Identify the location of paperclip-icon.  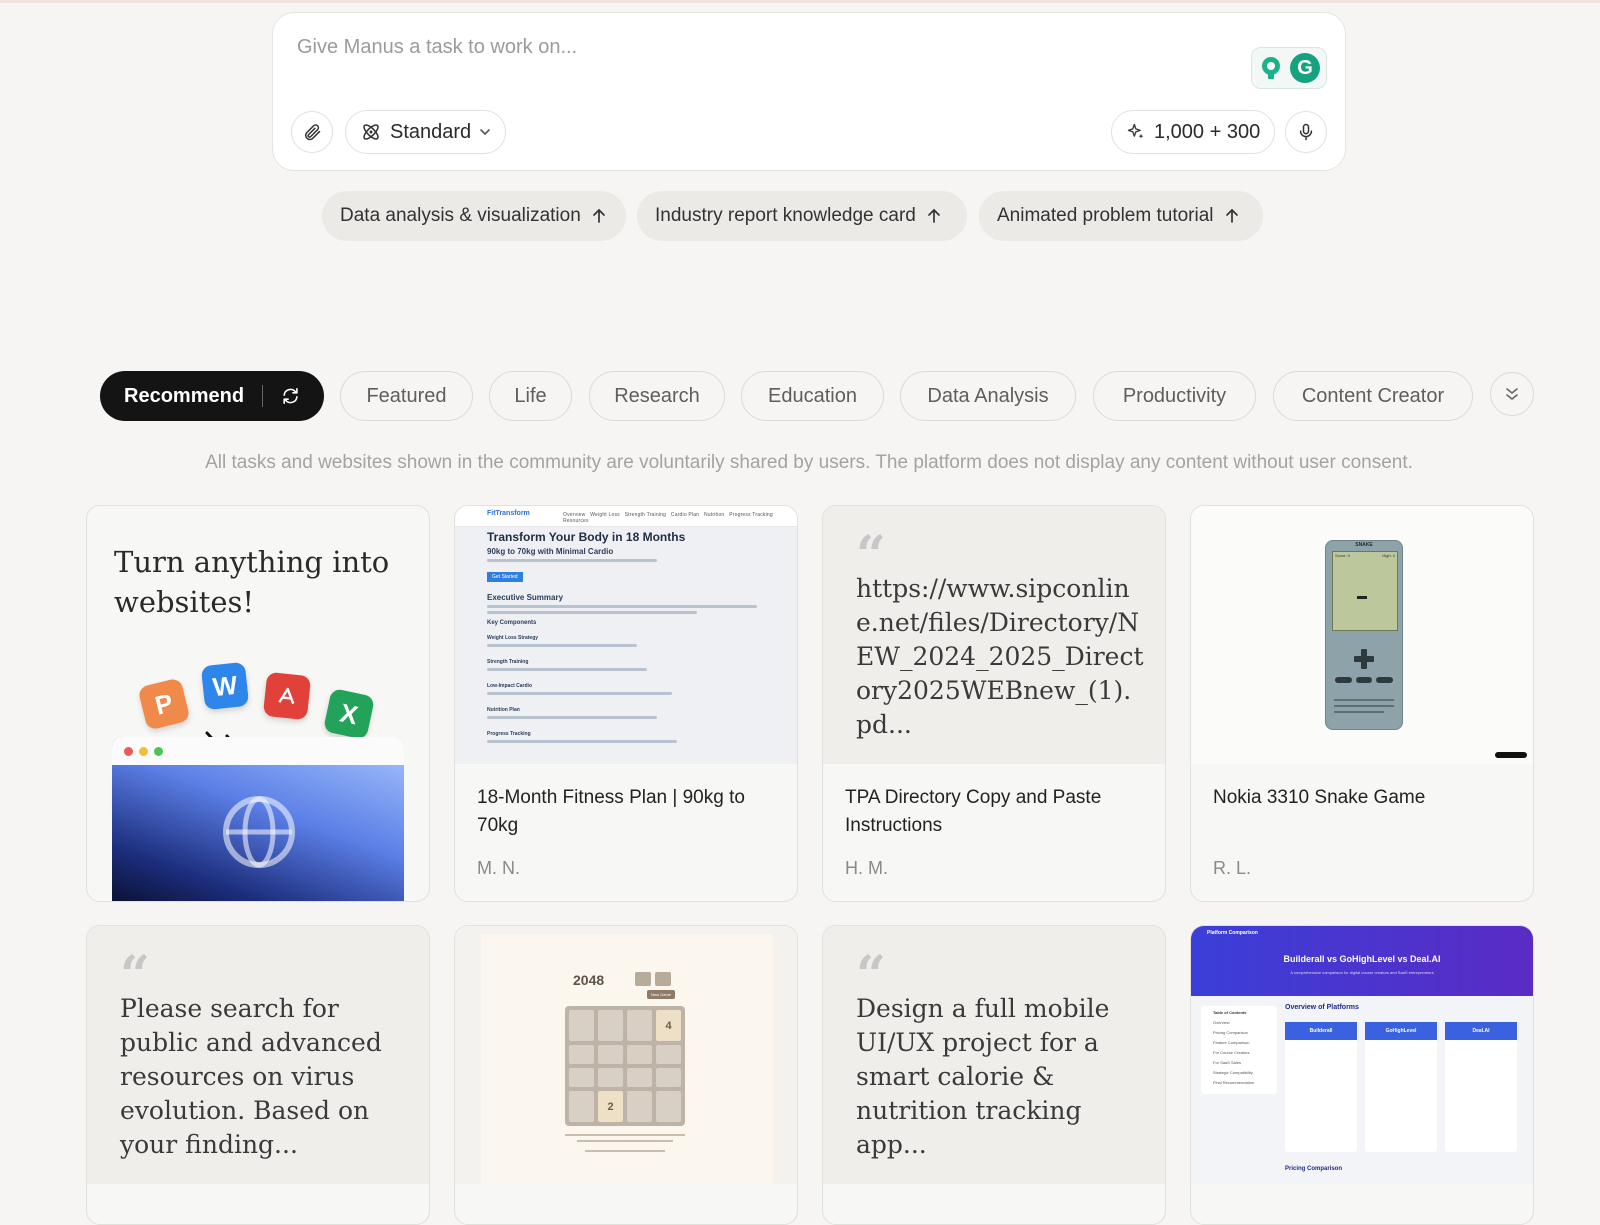
(313, 132).